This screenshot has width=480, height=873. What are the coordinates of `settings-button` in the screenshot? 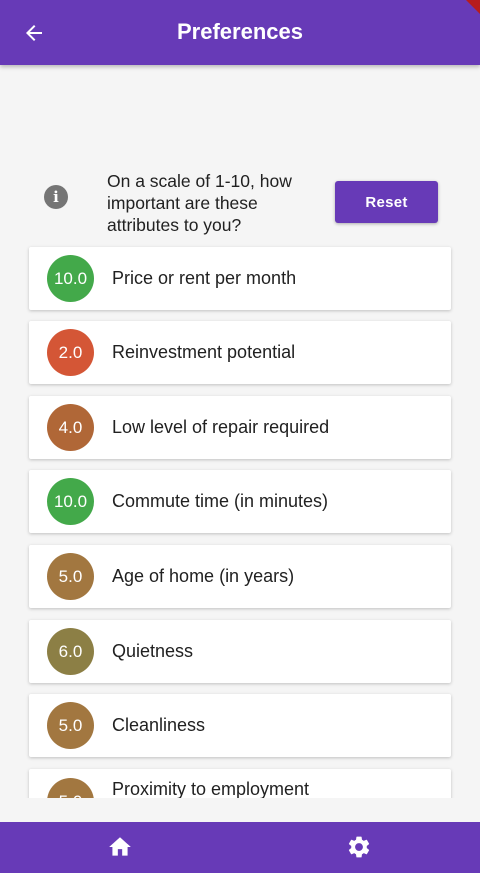 It's located at (359, 847).